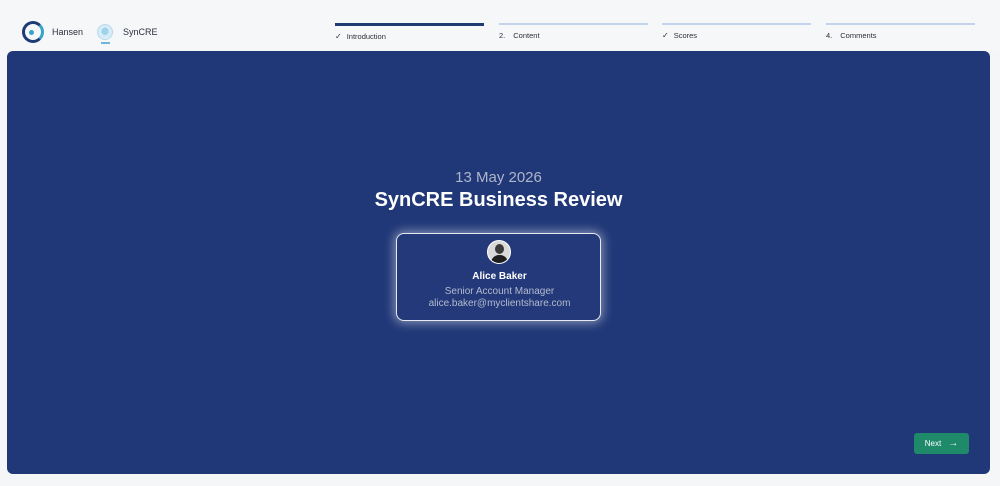 This screenshot has height=486, width=1000. I want to click on step-introduction: ✓ Introduction, so click(409, 32).